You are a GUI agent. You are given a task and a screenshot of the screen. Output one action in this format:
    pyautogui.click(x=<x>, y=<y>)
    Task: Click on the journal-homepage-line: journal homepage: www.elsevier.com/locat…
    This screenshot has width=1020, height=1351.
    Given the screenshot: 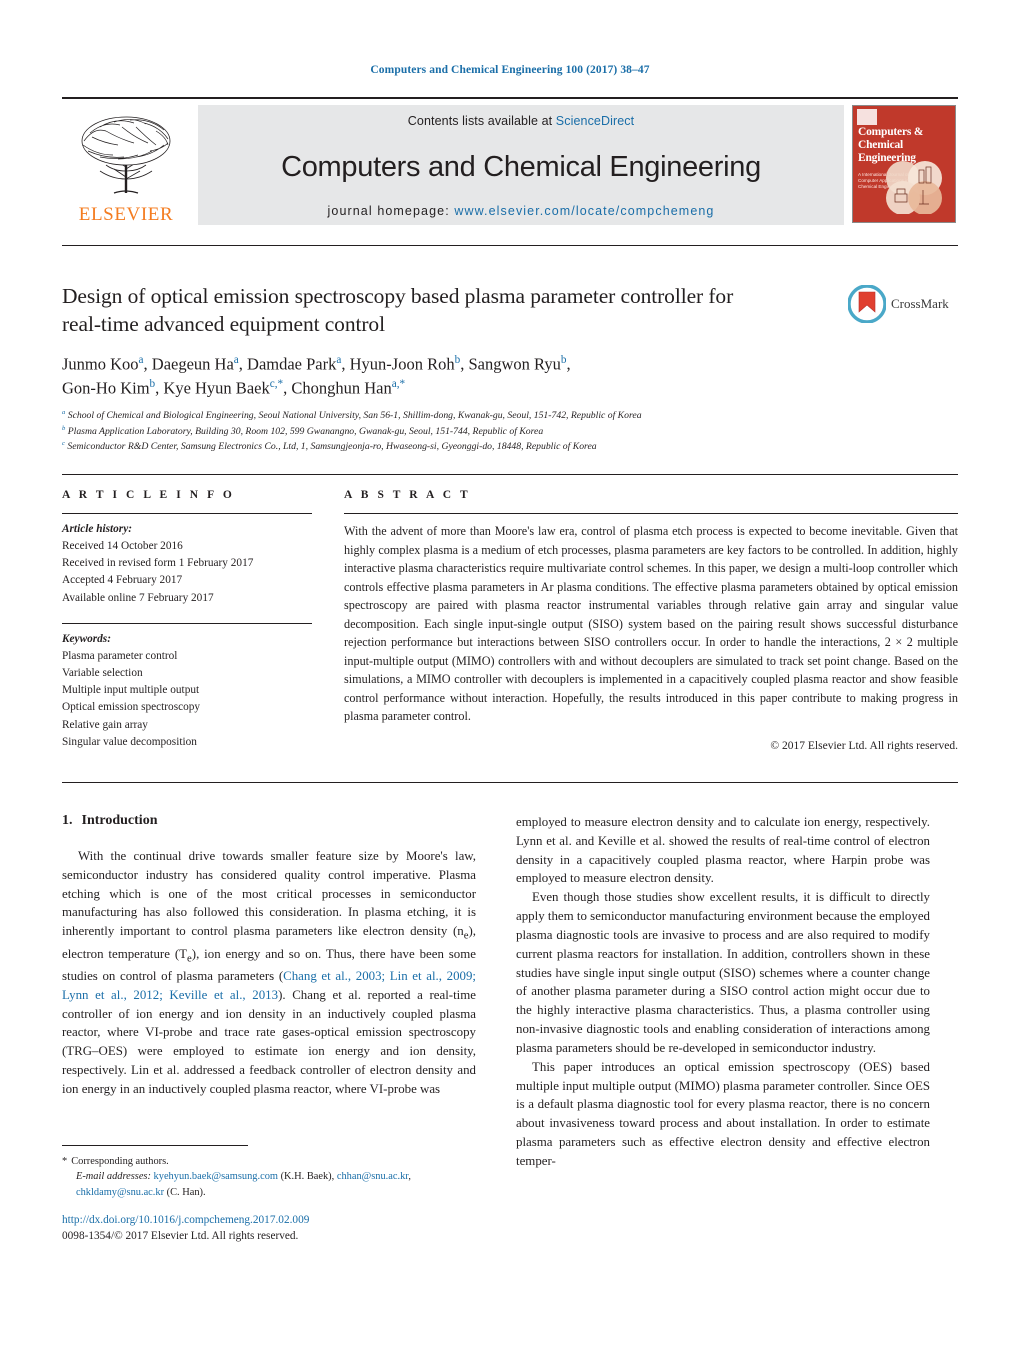 What is the action you would take?
    pyautogui.click(x=521, y=211)
    